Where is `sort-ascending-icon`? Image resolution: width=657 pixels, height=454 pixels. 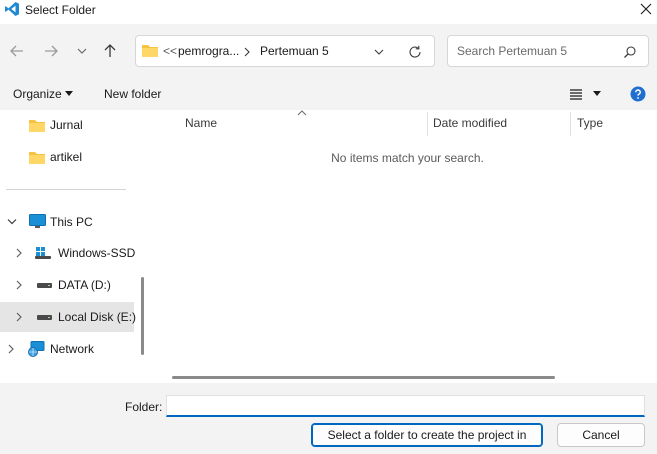 sort-ascending-icon is located at coordinates (302, 113).